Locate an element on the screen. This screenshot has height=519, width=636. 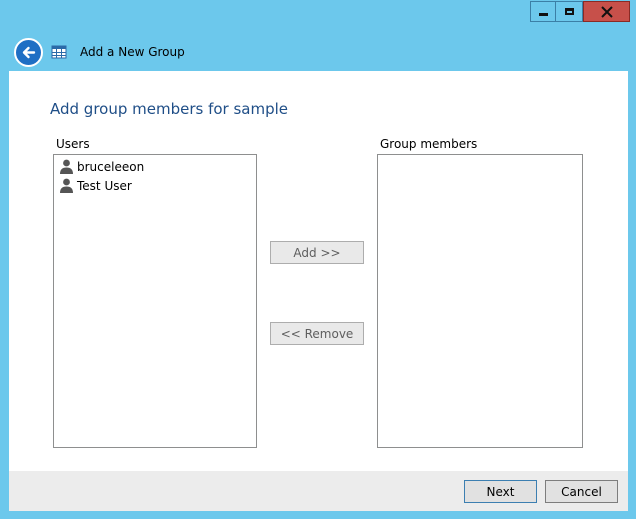
back-button is located at coordinates (28, 52).